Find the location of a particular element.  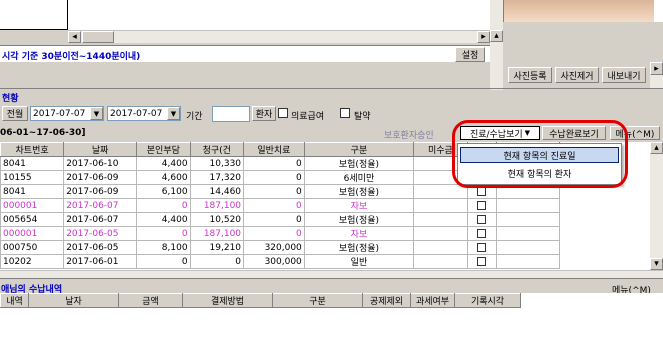

col-kind: 구분 is located at coordinates (317, 300).